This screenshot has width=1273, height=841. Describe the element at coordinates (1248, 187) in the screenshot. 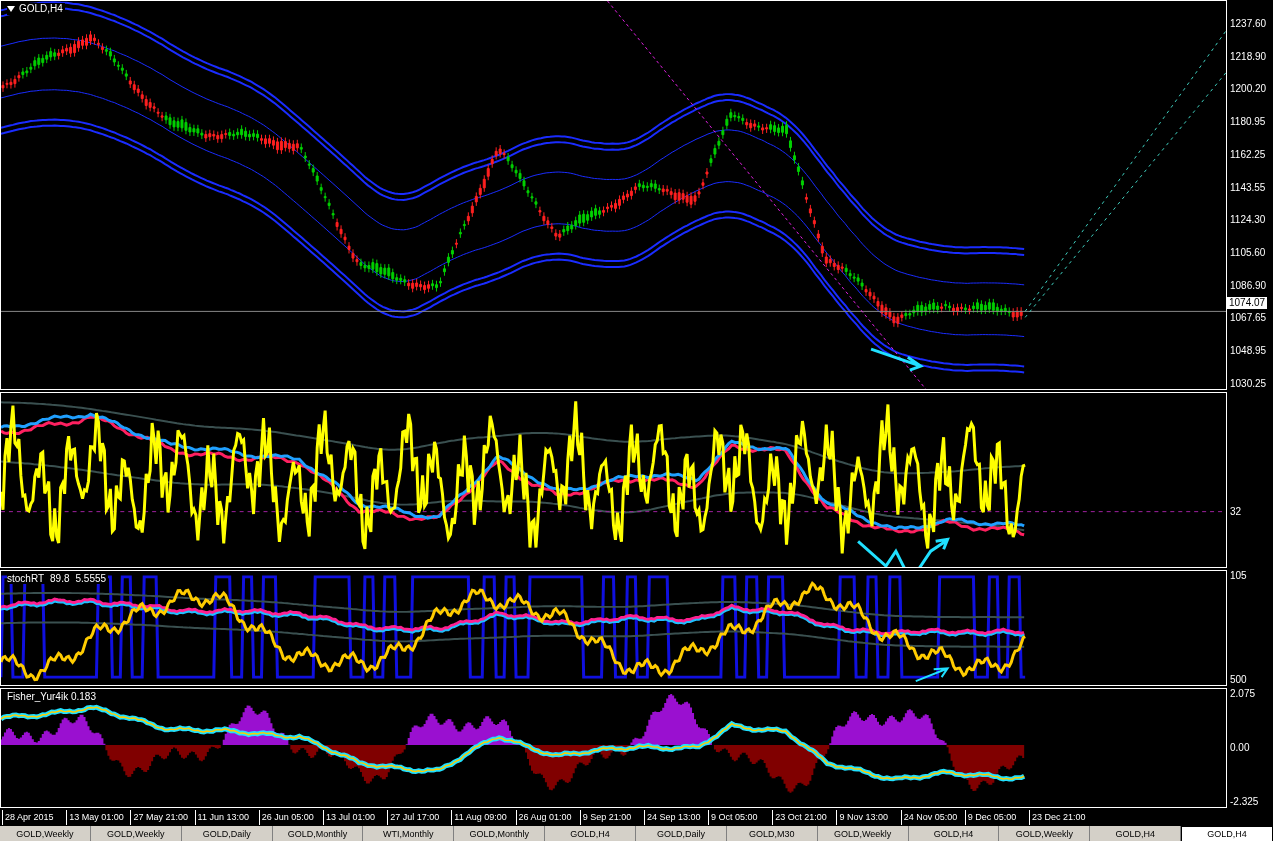

I see `axis-label: 1143.55` at that location.